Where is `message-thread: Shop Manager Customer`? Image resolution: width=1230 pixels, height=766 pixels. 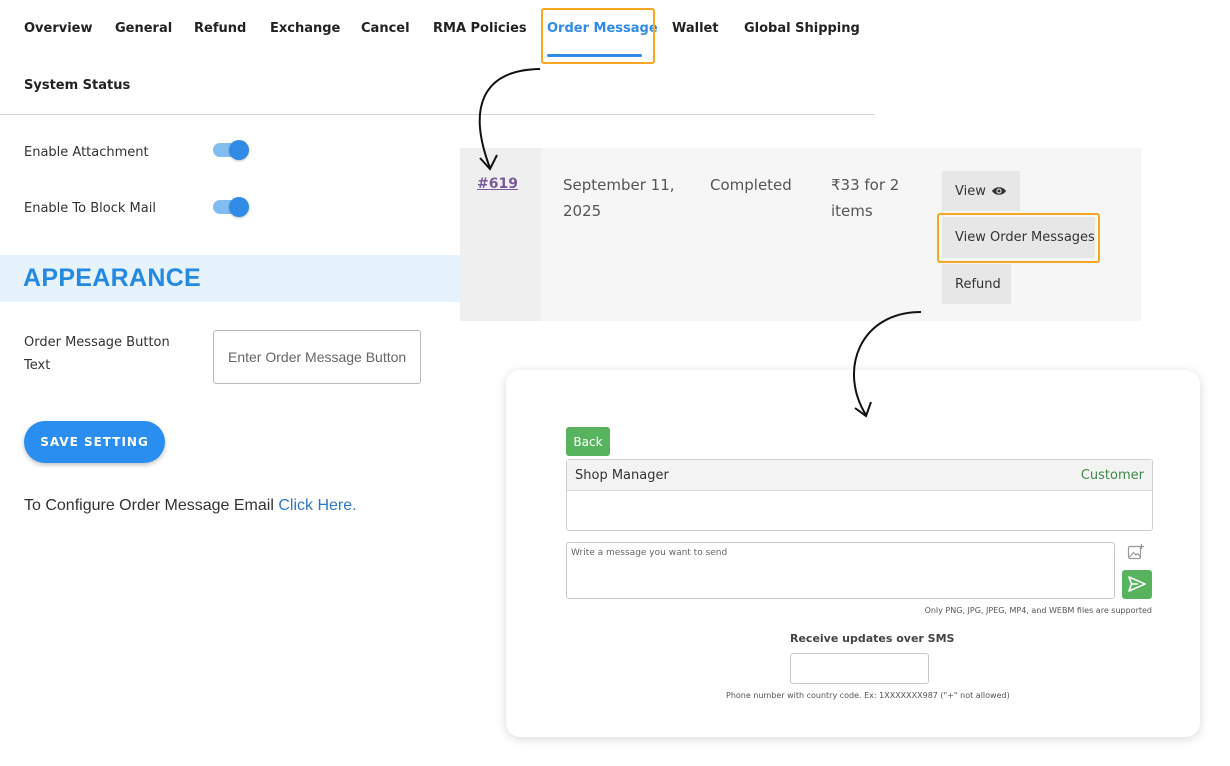 message-thread: Shop Manager Customer is located at coordinates (859, 495).